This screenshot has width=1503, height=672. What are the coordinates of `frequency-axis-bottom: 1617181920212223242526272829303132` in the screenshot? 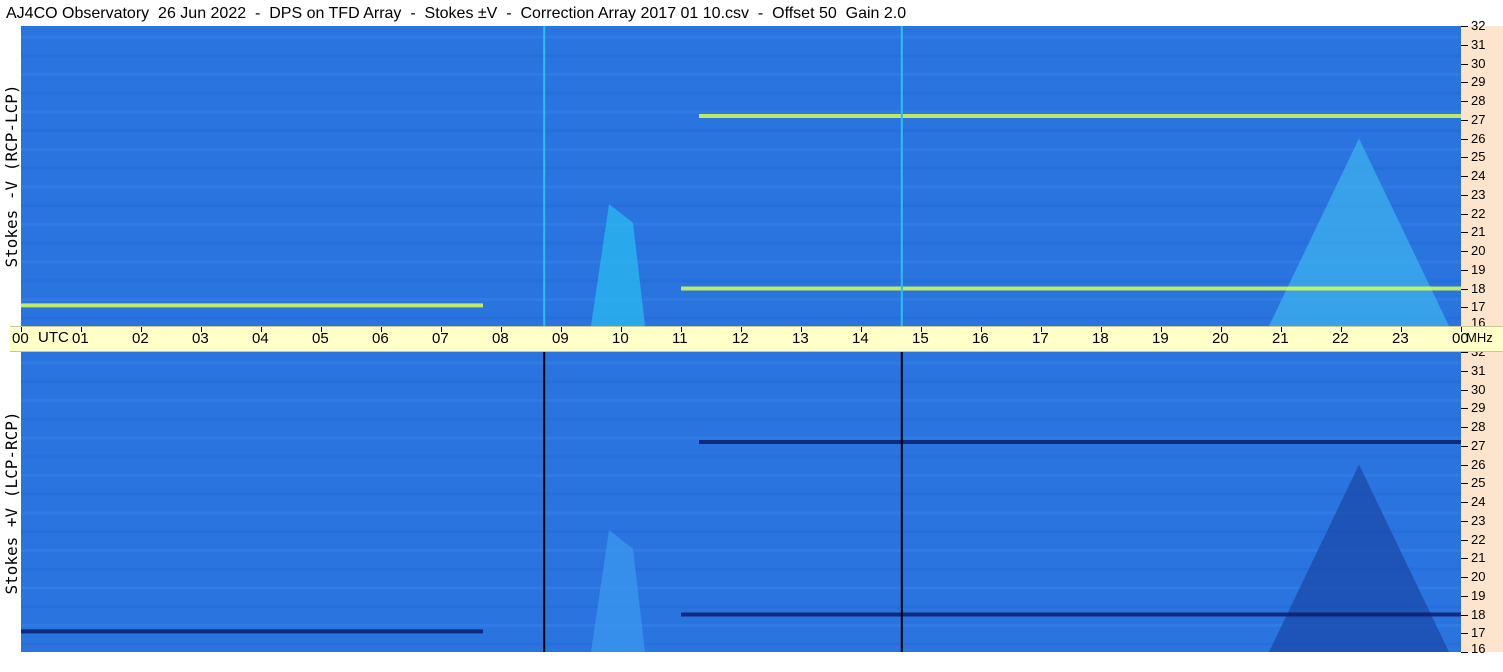 It's located at (1482, 500).